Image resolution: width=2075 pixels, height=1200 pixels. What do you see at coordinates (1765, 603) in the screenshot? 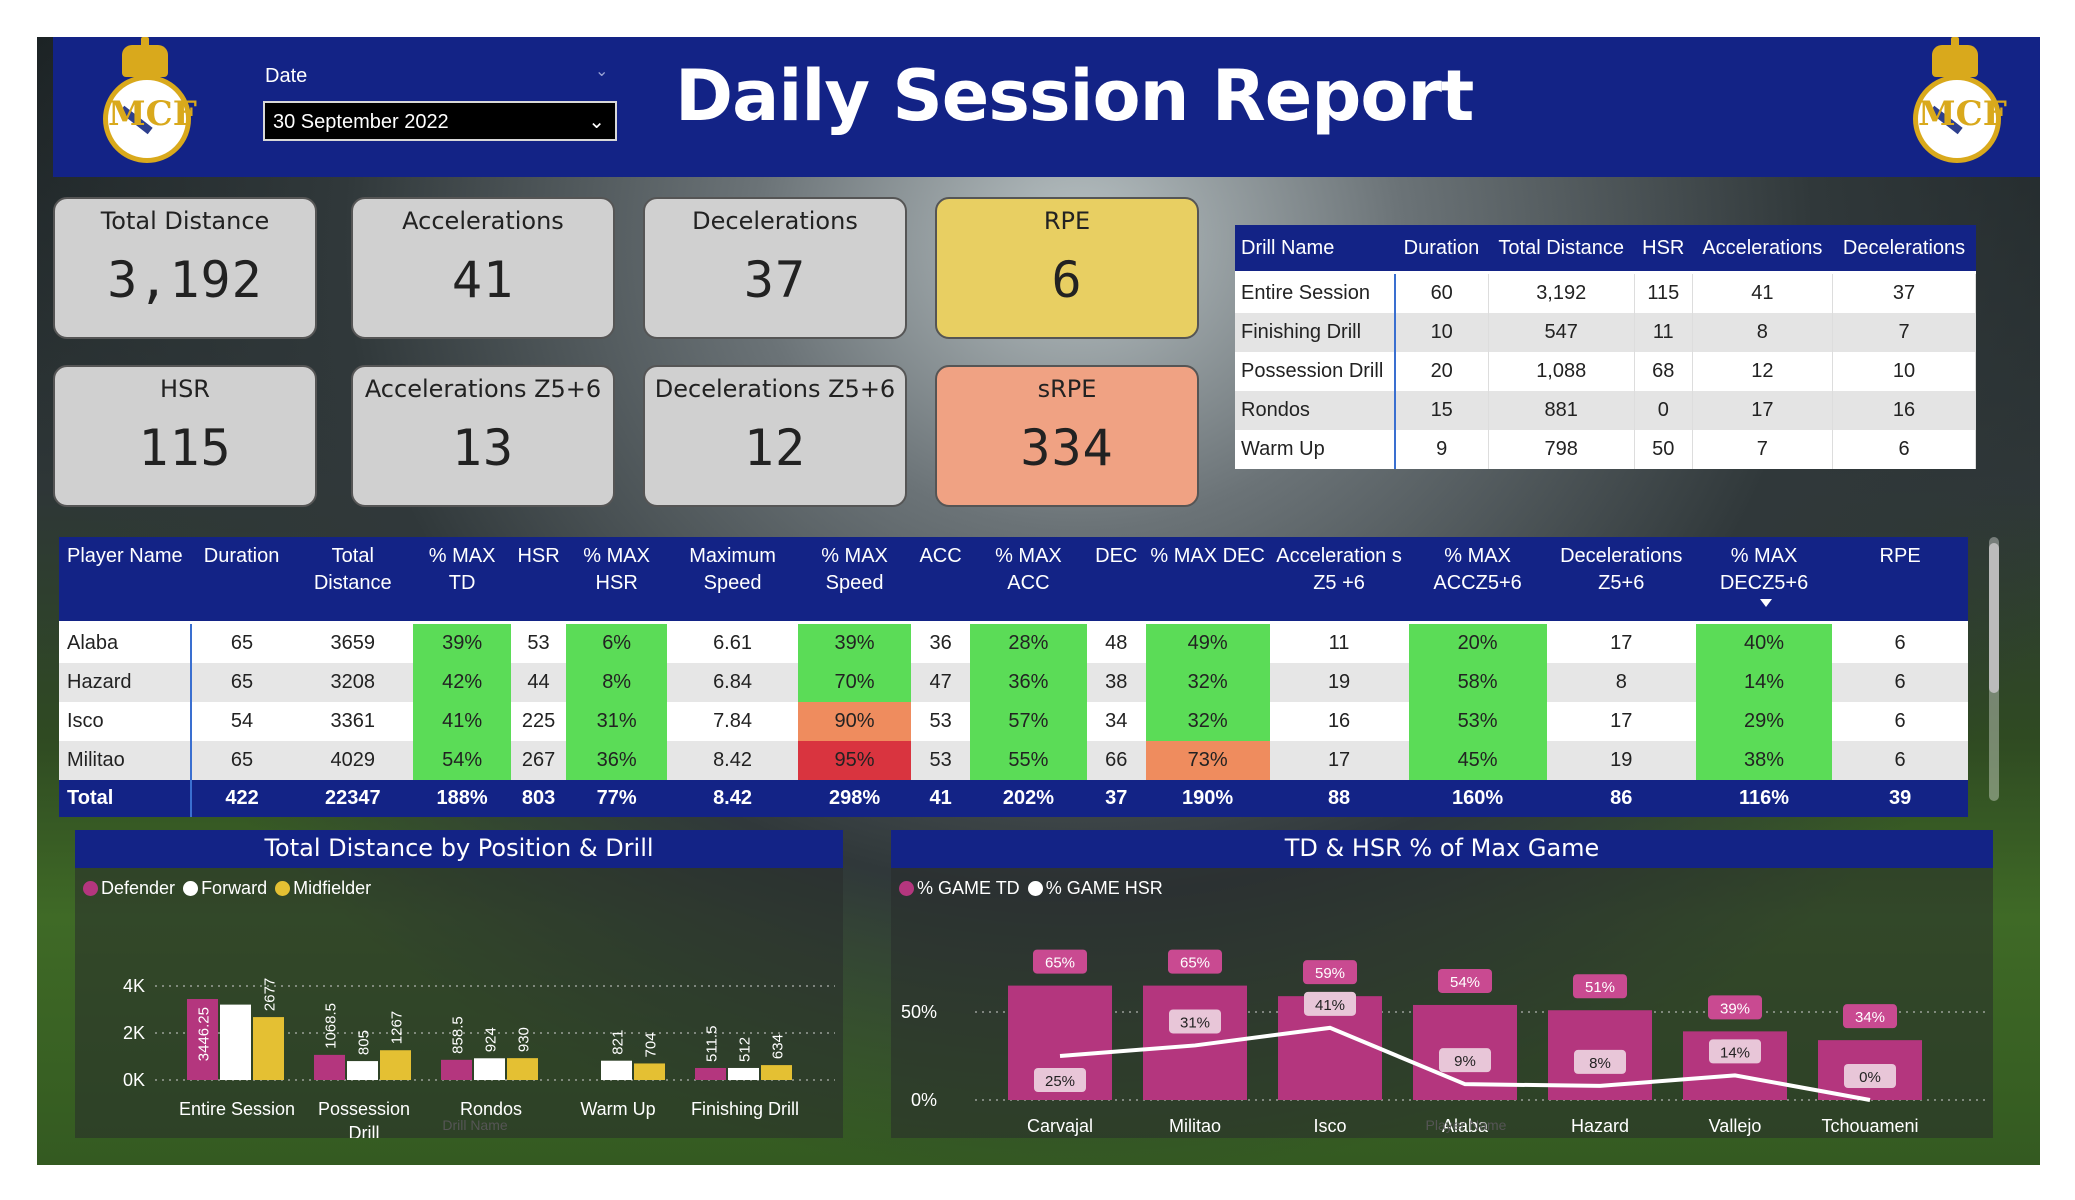
I see `sort-descending-icon` at bounding box center [1765, 603].